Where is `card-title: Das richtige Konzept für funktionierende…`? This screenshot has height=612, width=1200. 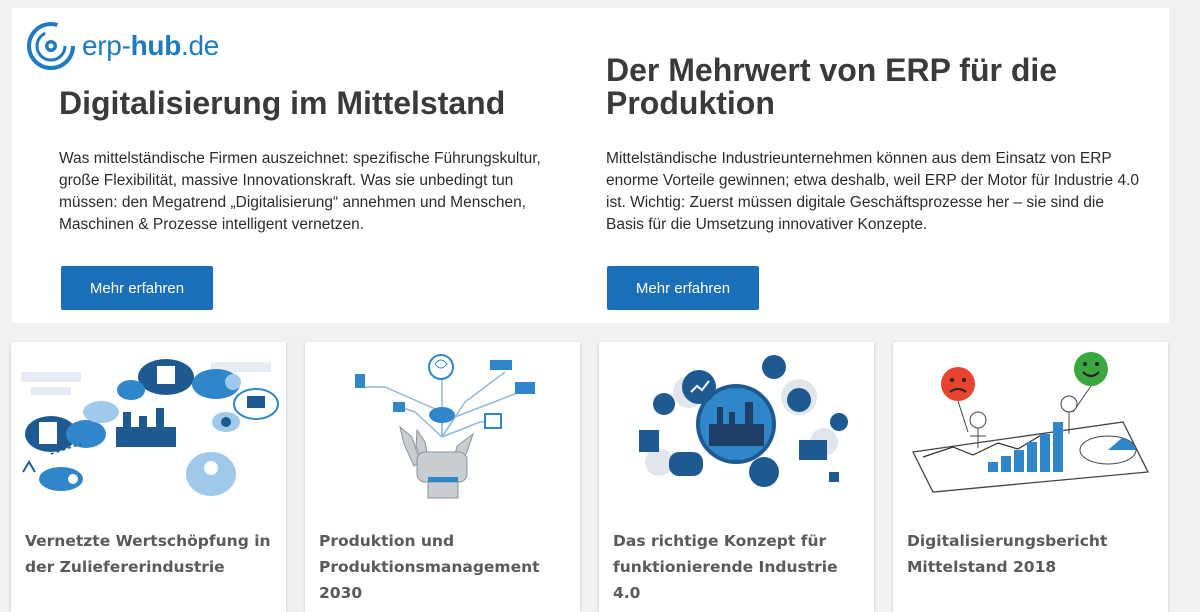
card-title: Das richtige Konzept für funktionierende… is located at coordinates (740, 567).